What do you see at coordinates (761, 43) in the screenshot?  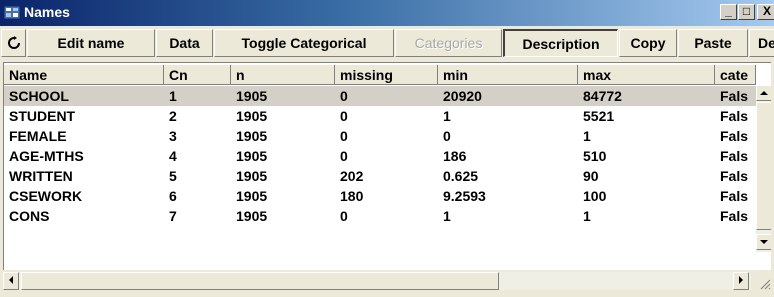 I see `overflow-button: De` at bounding box center [761, 43].